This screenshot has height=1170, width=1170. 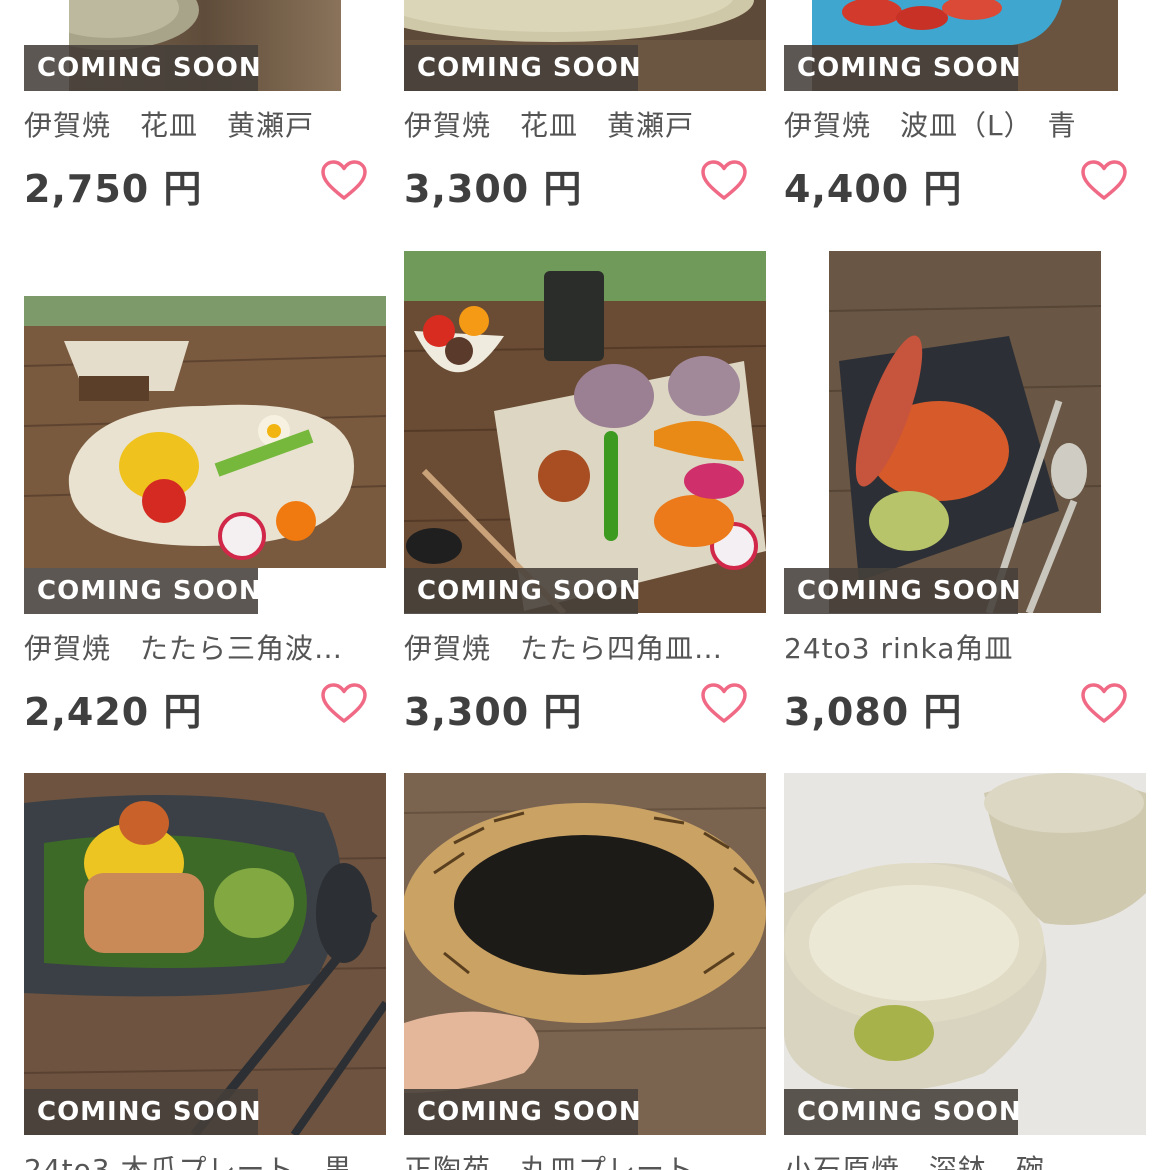 I want to click on product-price: 2,420 円, so click(x=113, y=712).